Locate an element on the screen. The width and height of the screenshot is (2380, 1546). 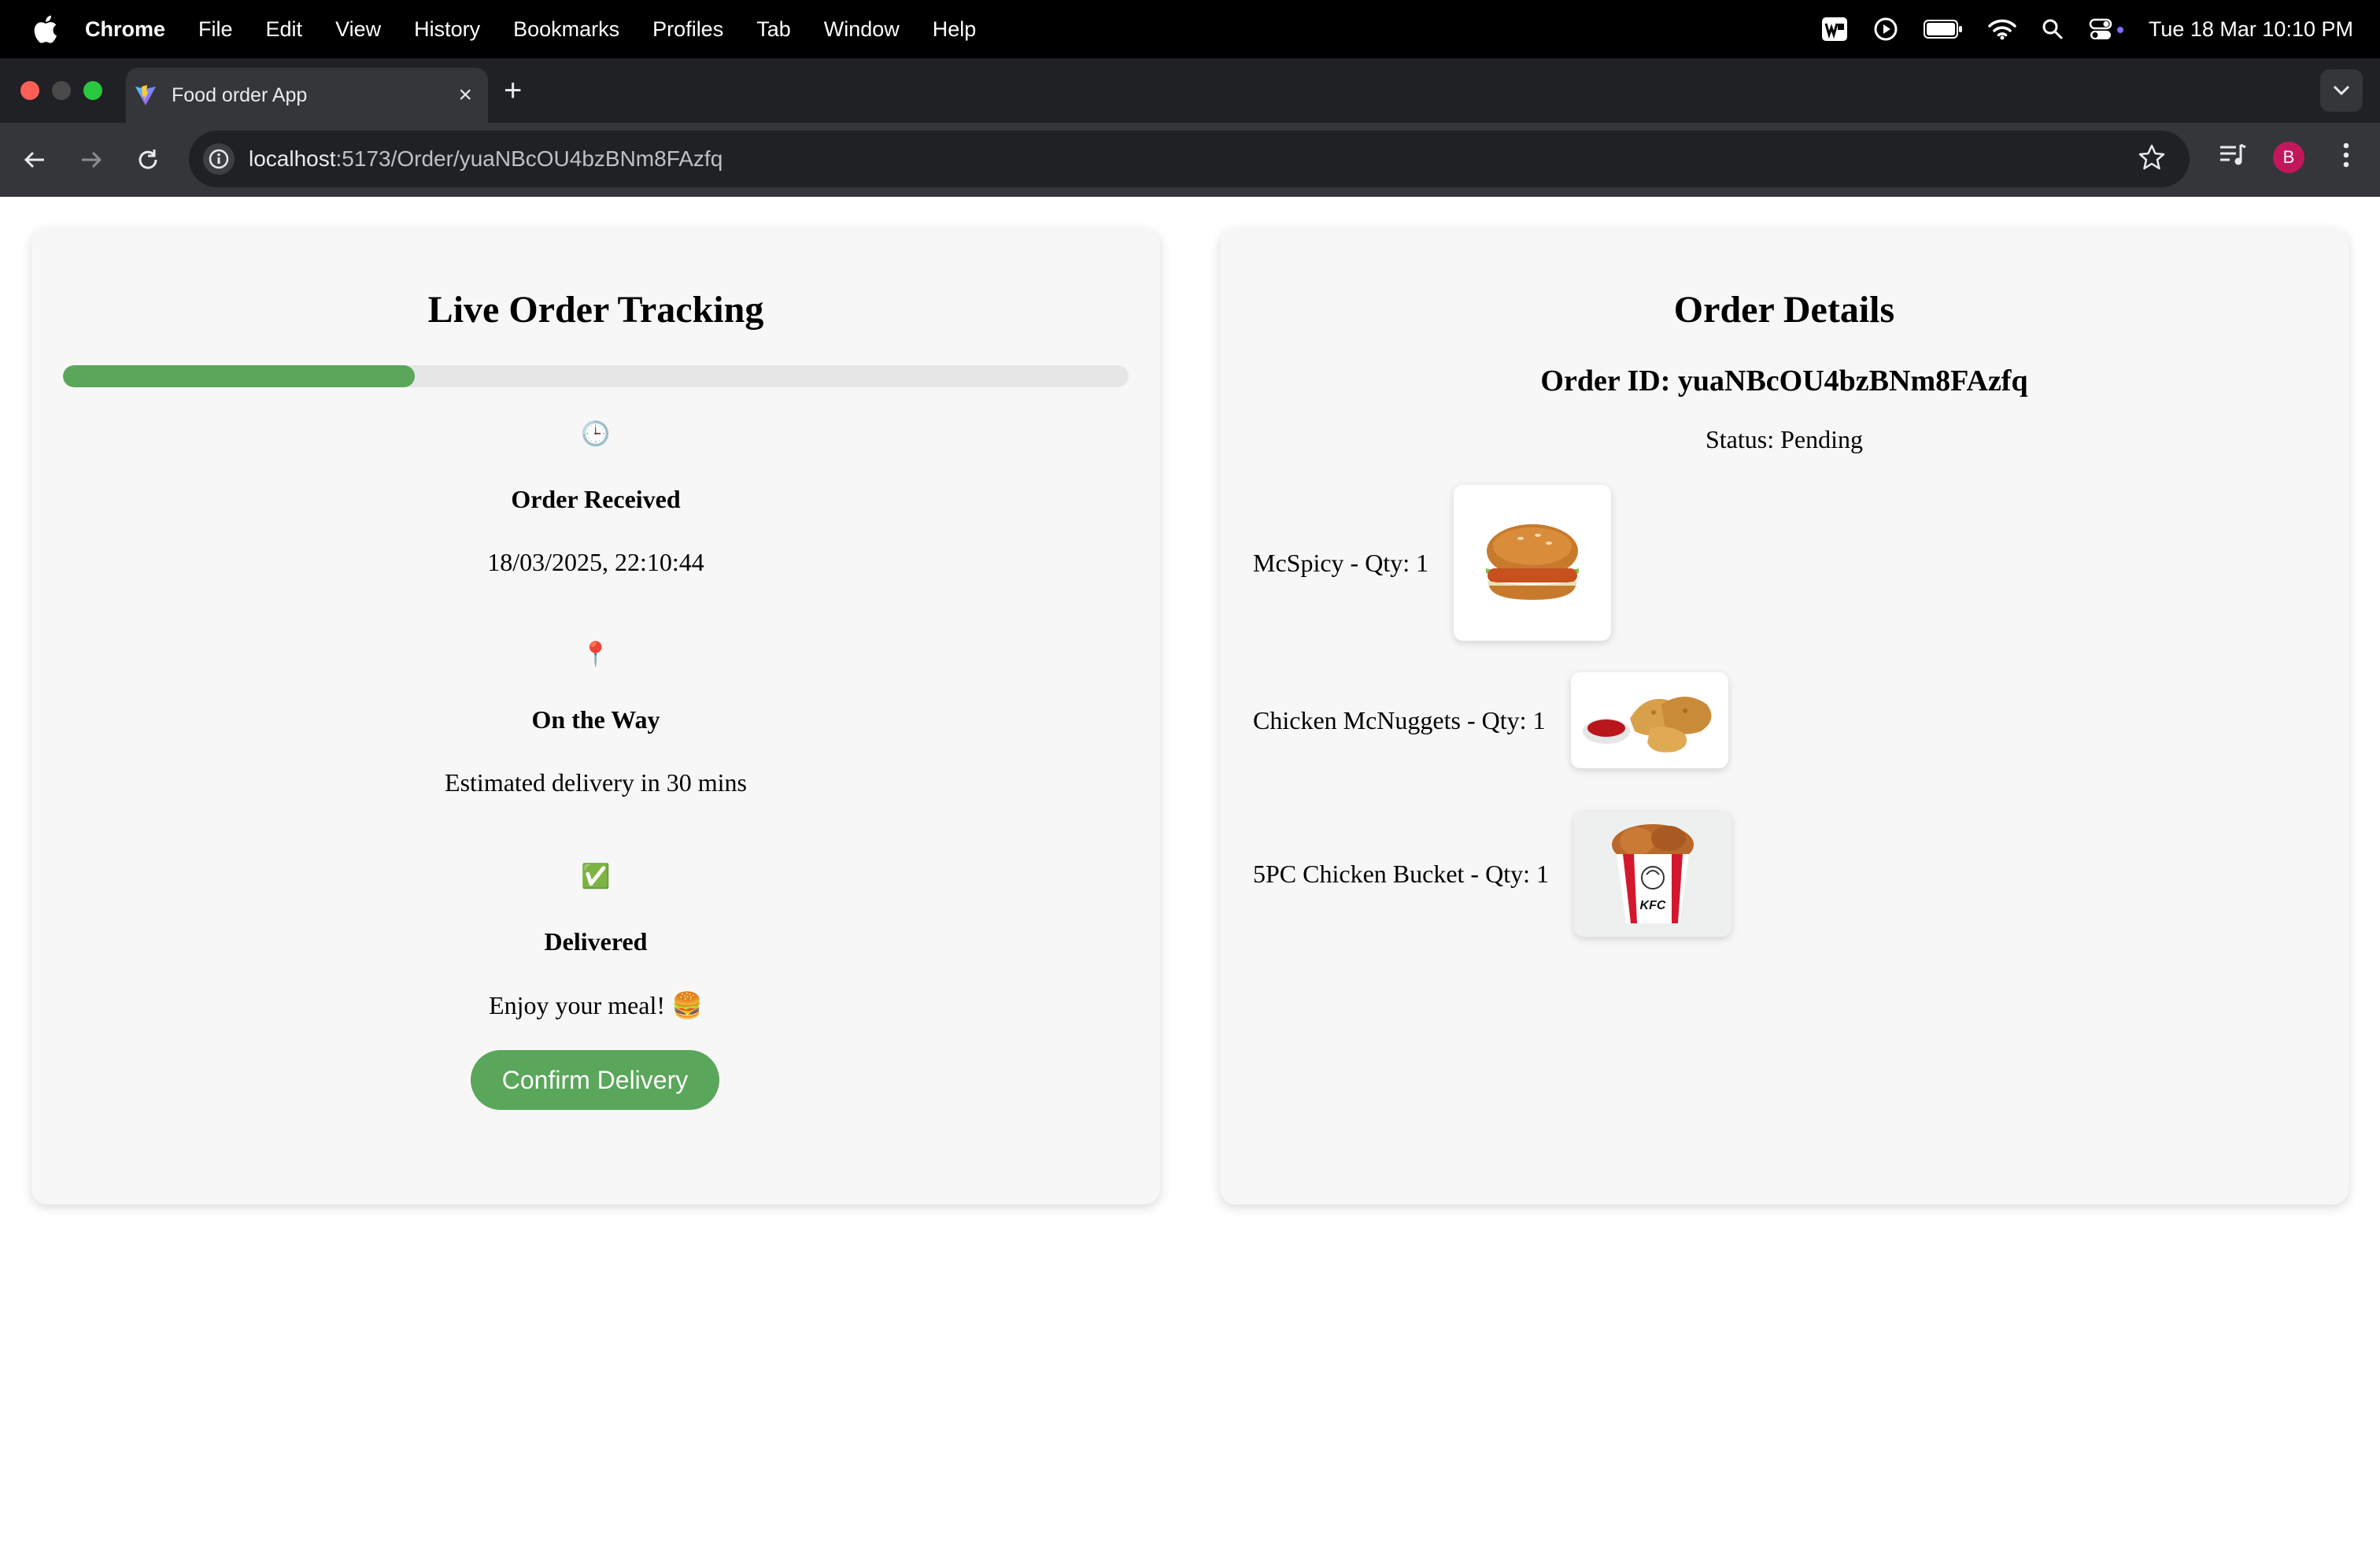
order-status: Status: Pending is located at coordinates (1784, 439).